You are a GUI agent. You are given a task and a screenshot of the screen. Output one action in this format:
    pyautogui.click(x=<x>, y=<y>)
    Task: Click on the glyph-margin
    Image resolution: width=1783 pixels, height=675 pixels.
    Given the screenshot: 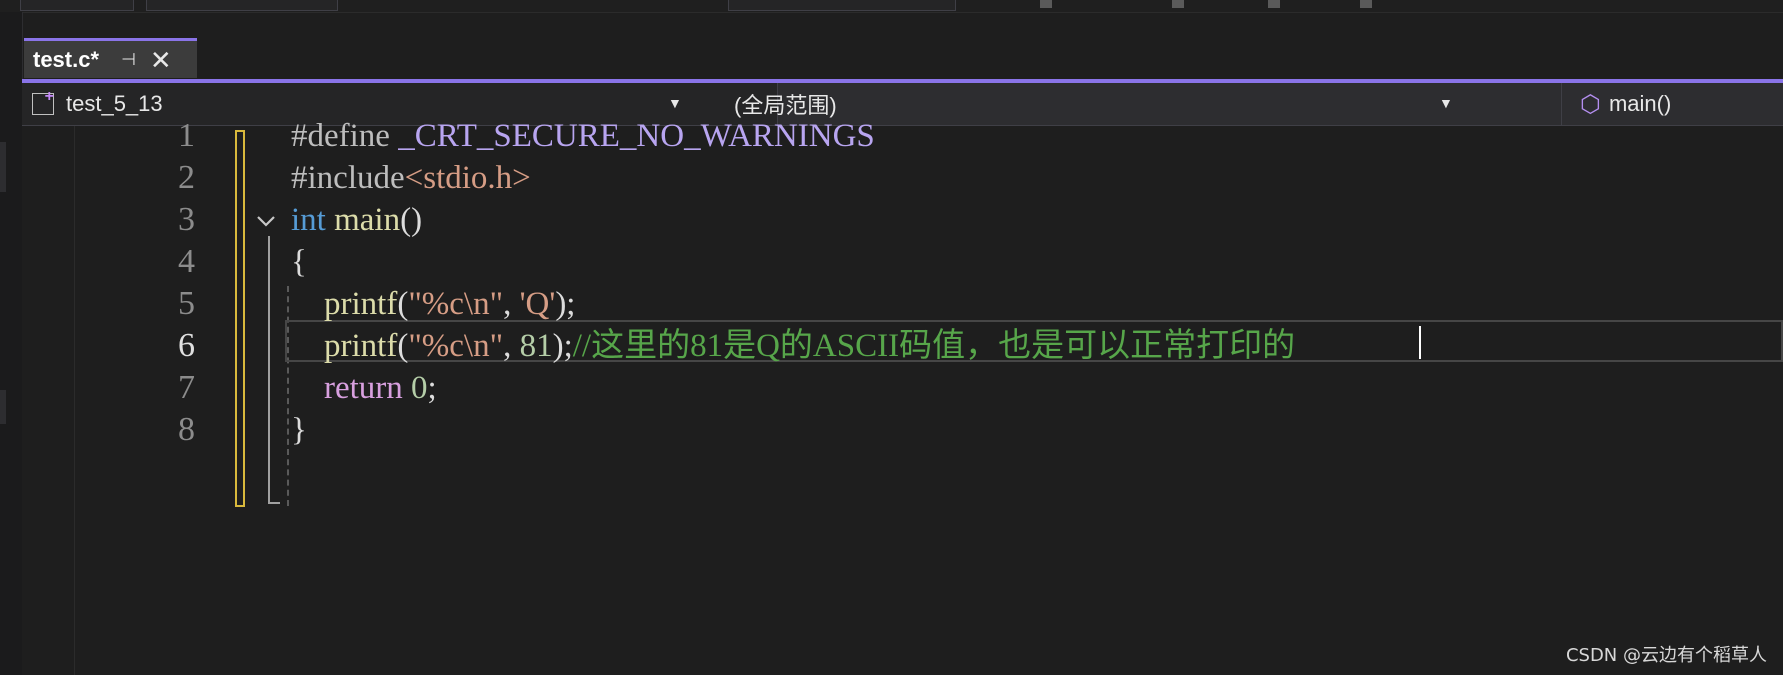 What is the action you would take?
    pyautogui.click(x=48, y=400)
    